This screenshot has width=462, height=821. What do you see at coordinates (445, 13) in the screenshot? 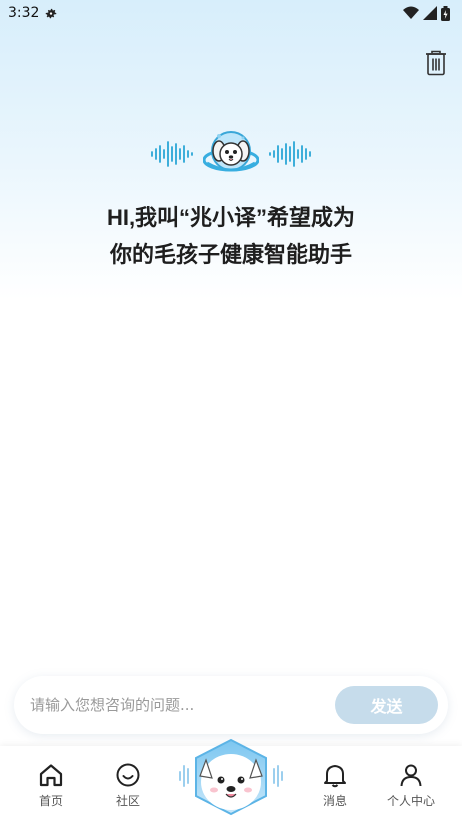
I see `battery-icon` at bounding box center [445, 13].